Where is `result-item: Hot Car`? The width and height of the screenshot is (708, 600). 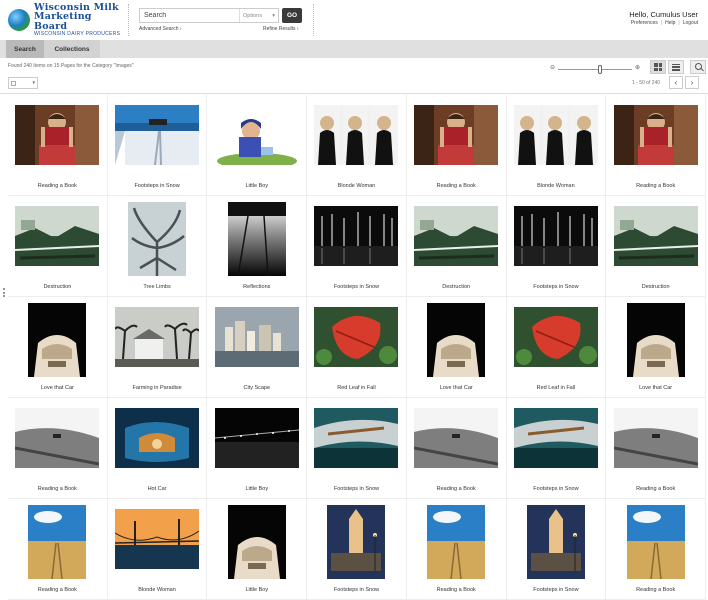
result-item: Hot Car is located at coordinates (157, 448).